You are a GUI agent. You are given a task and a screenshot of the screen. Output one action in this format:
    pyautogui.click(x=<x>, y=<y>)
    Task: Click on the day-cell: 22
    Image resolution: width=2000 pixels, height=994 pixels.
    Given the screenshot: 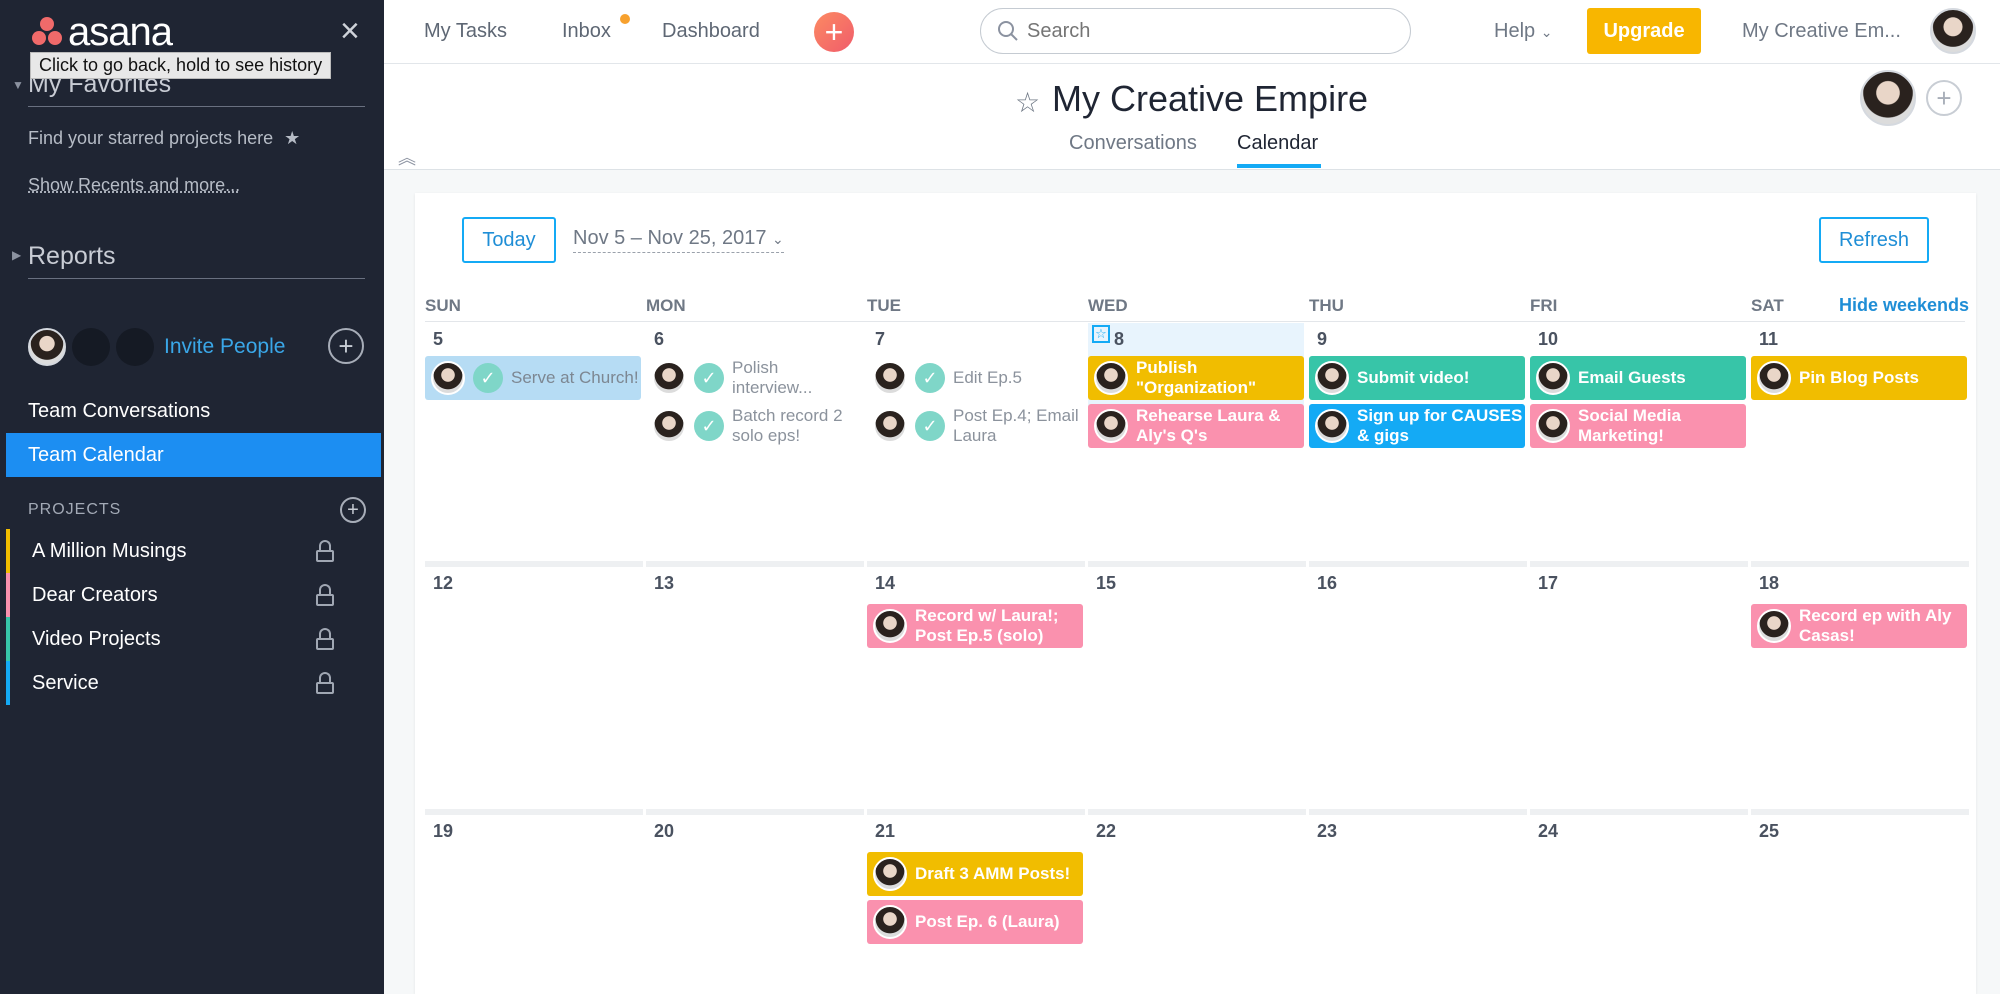 What is the action you would take?
    pyautogui.click(x=1197, y=901)
    